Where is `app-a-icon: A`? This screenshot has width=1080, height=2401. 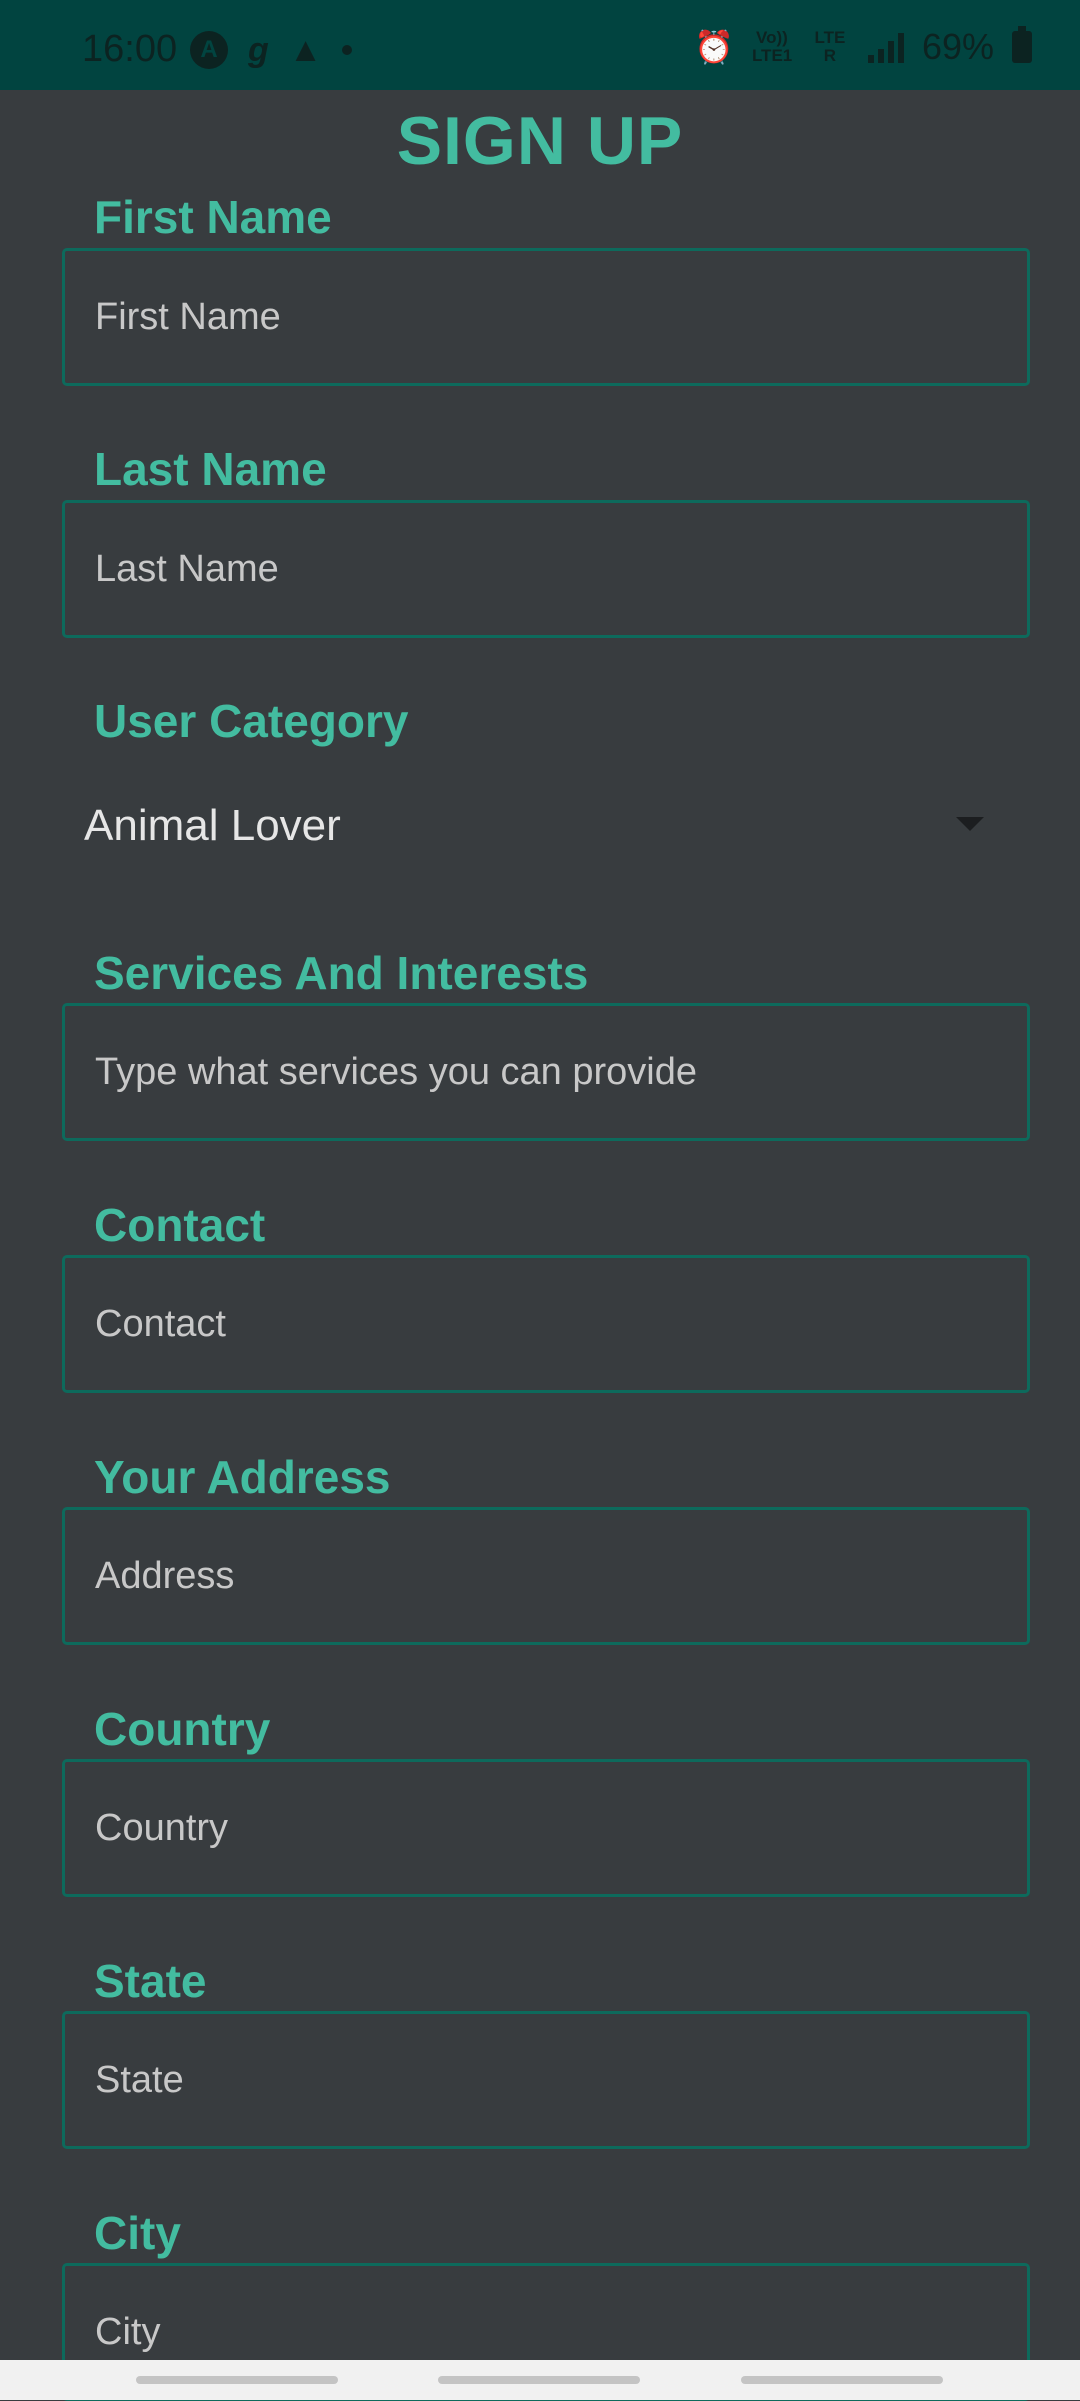 app-a-icon: A is located at coordinates (209, 50).